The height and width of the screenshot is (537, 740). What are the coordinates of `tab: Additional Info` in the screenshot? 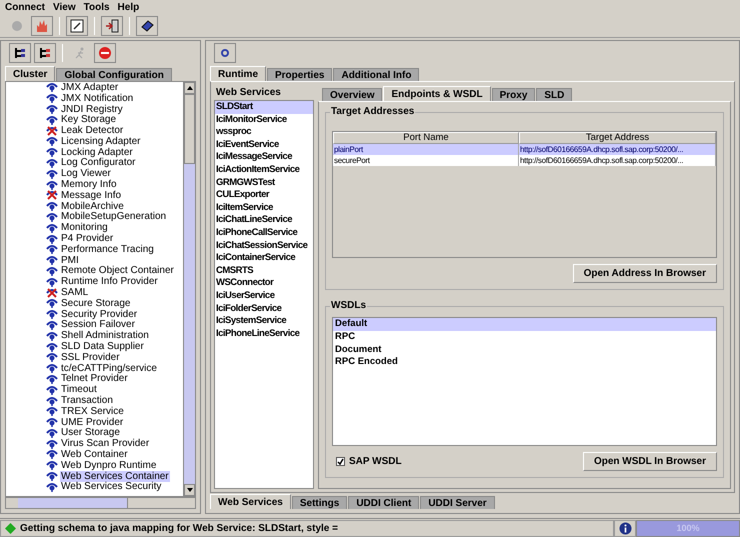 It's located at (376, 74).